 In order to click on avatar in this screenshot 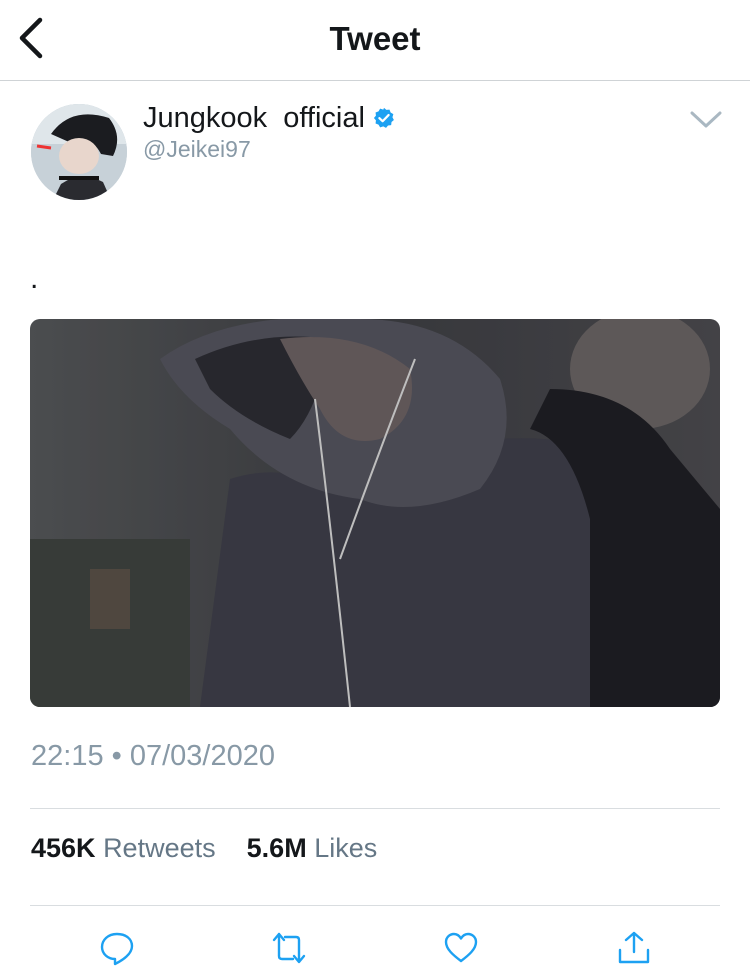, I will do `click(79, 152)`.